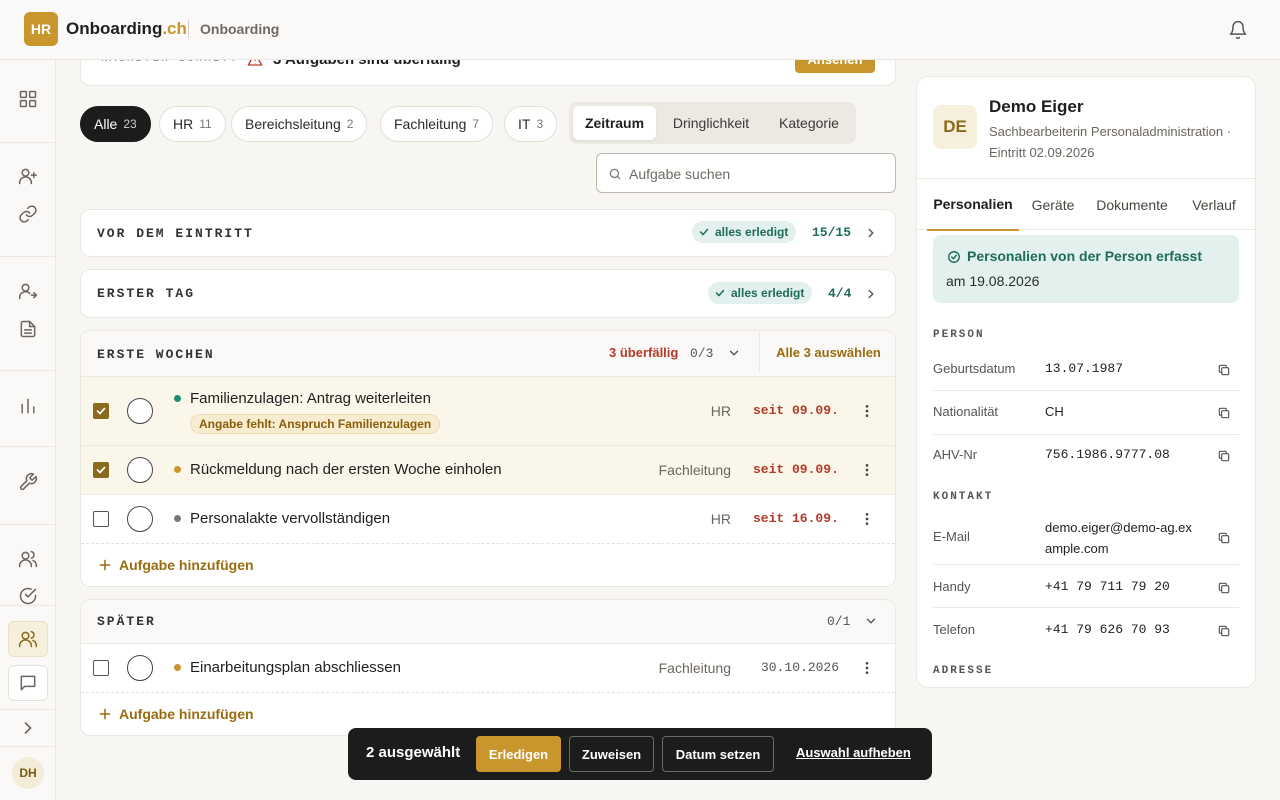 This screenshot has width=1280, height=800. Describe the element at coordinates (531, 124) in the screenshot. I see `filter-chip-it: IT 3` at that location.